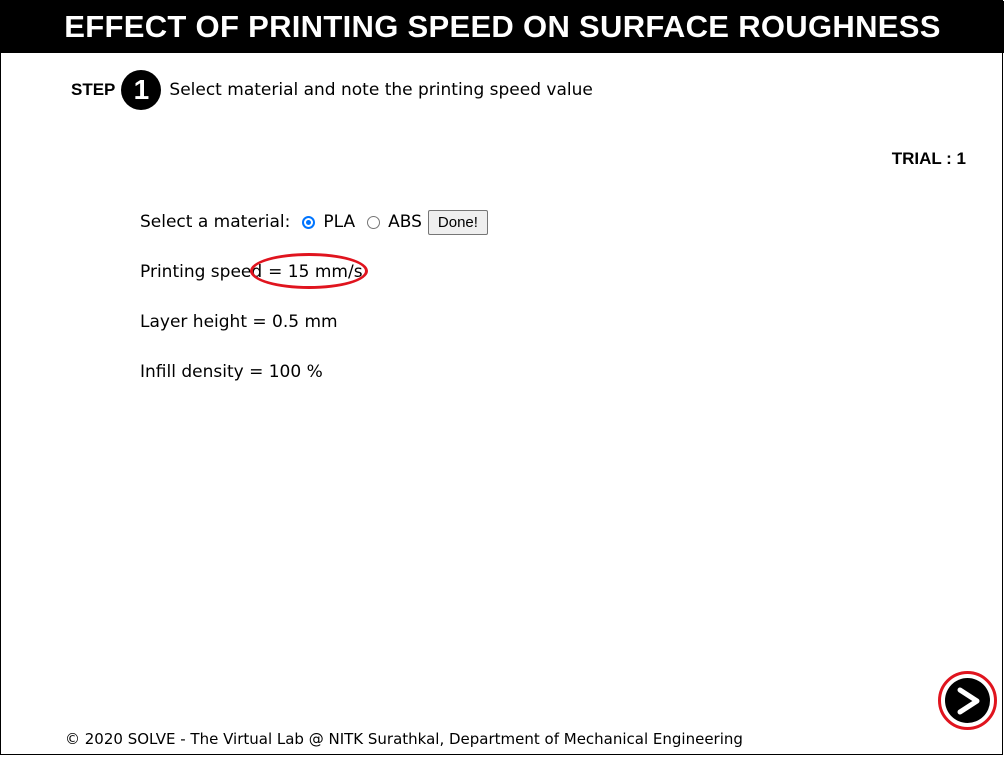  I want to click on printing-speed-value: = 15 mm/s, so click(315, 272).